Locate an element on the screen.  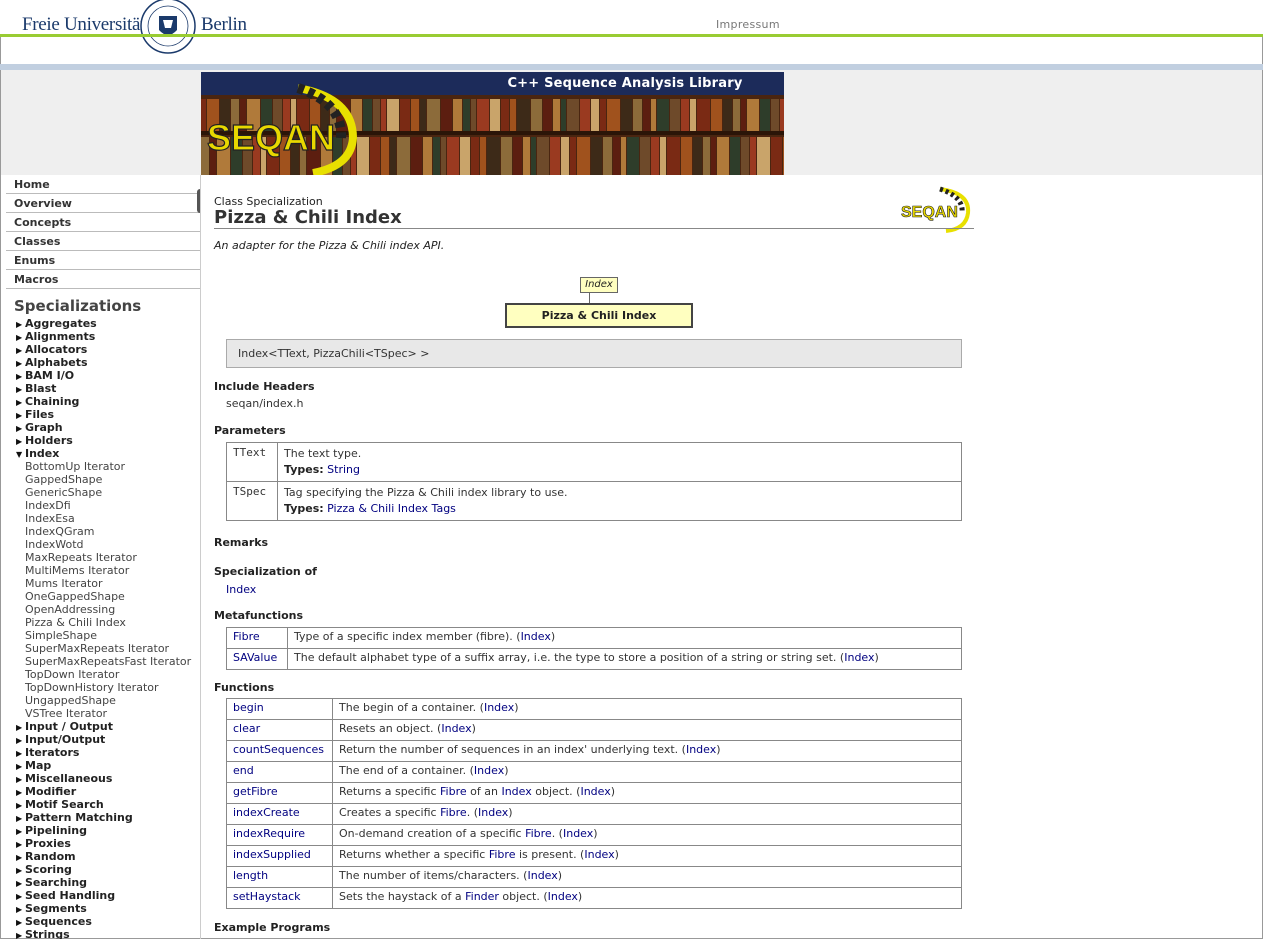
sidebar-subitem-maxrepeats-iterator: MaxRepeats Iterator is located at coordinates (103, 557).